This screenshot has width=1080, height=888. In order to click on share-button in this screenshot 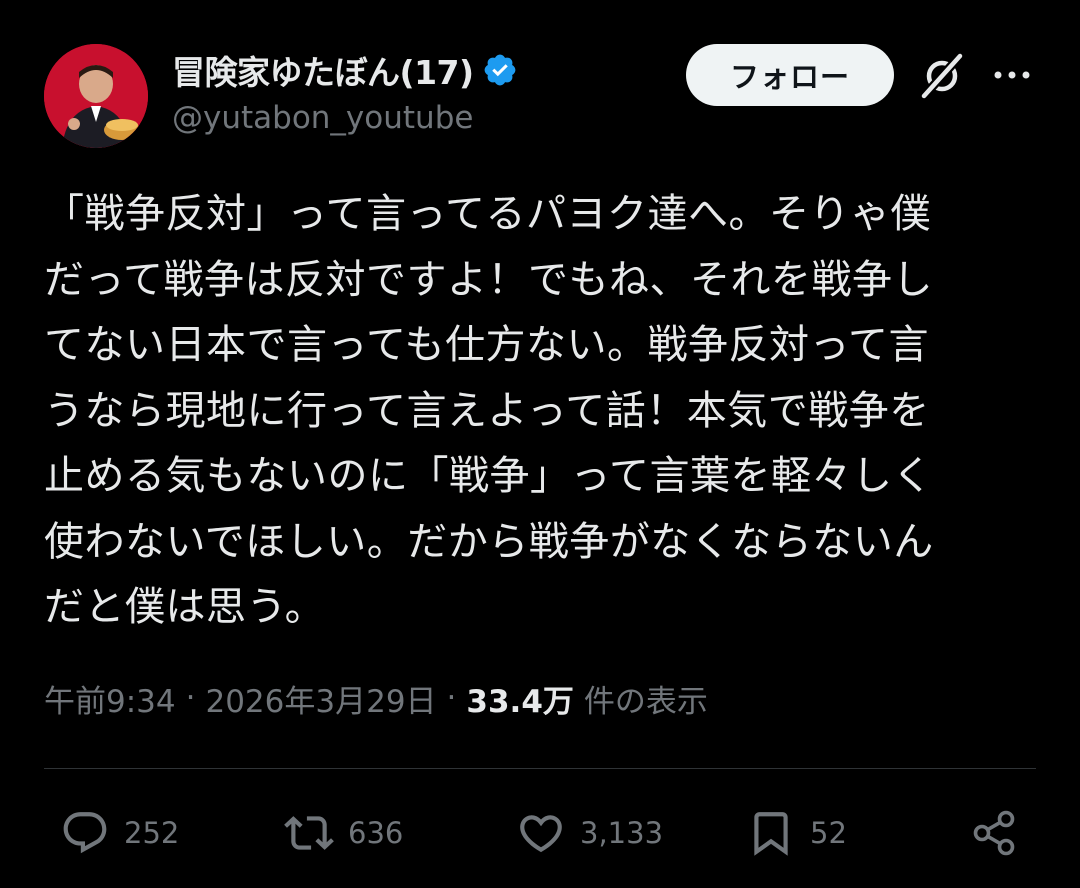, I will do `click(995, 833)`.